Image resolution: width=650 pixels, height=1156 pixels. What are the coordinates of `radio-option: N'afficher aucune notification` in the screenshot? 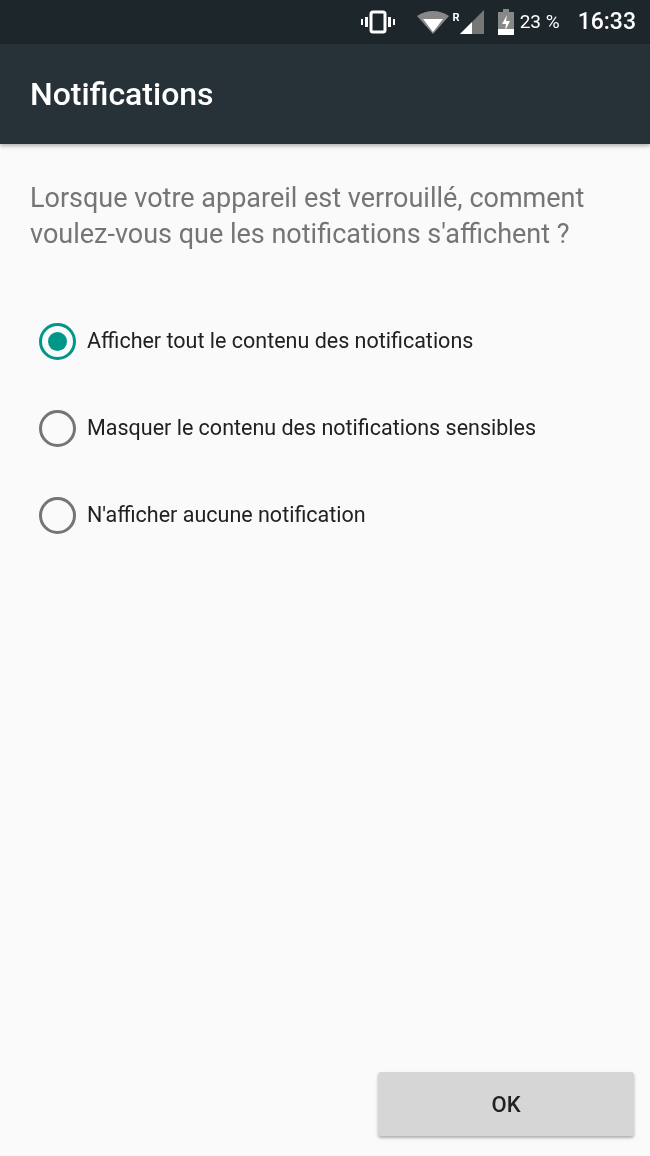 It's located at (325, 515).